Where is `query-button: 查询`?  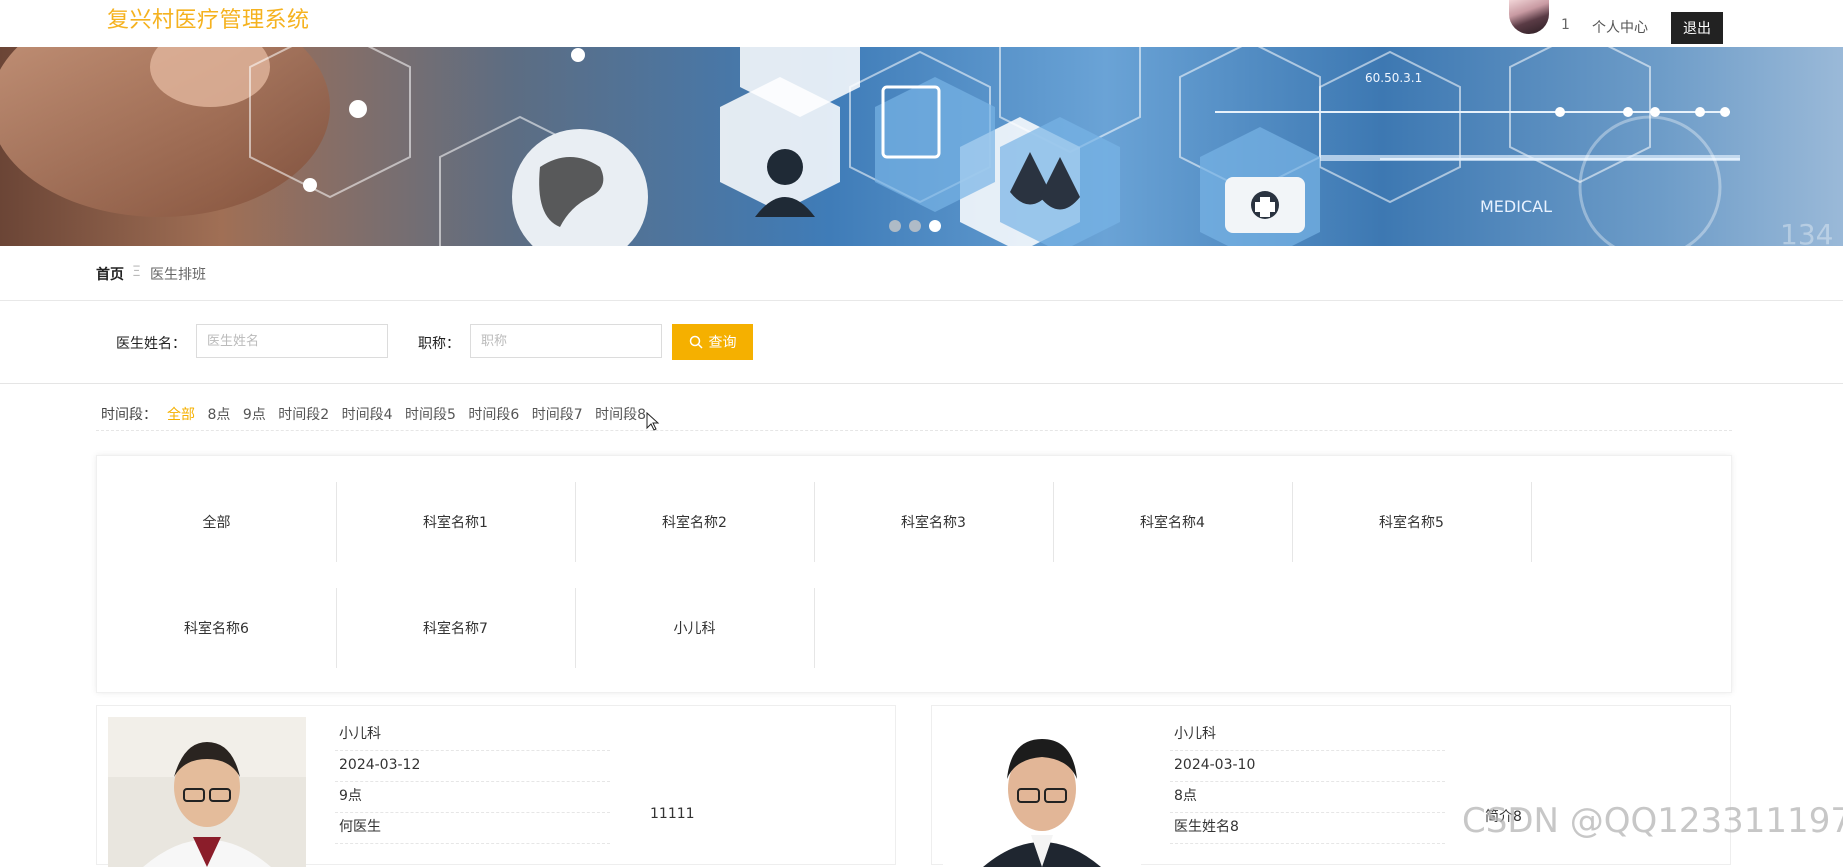 query-button: 查询 is located at coordinates (712, 342).